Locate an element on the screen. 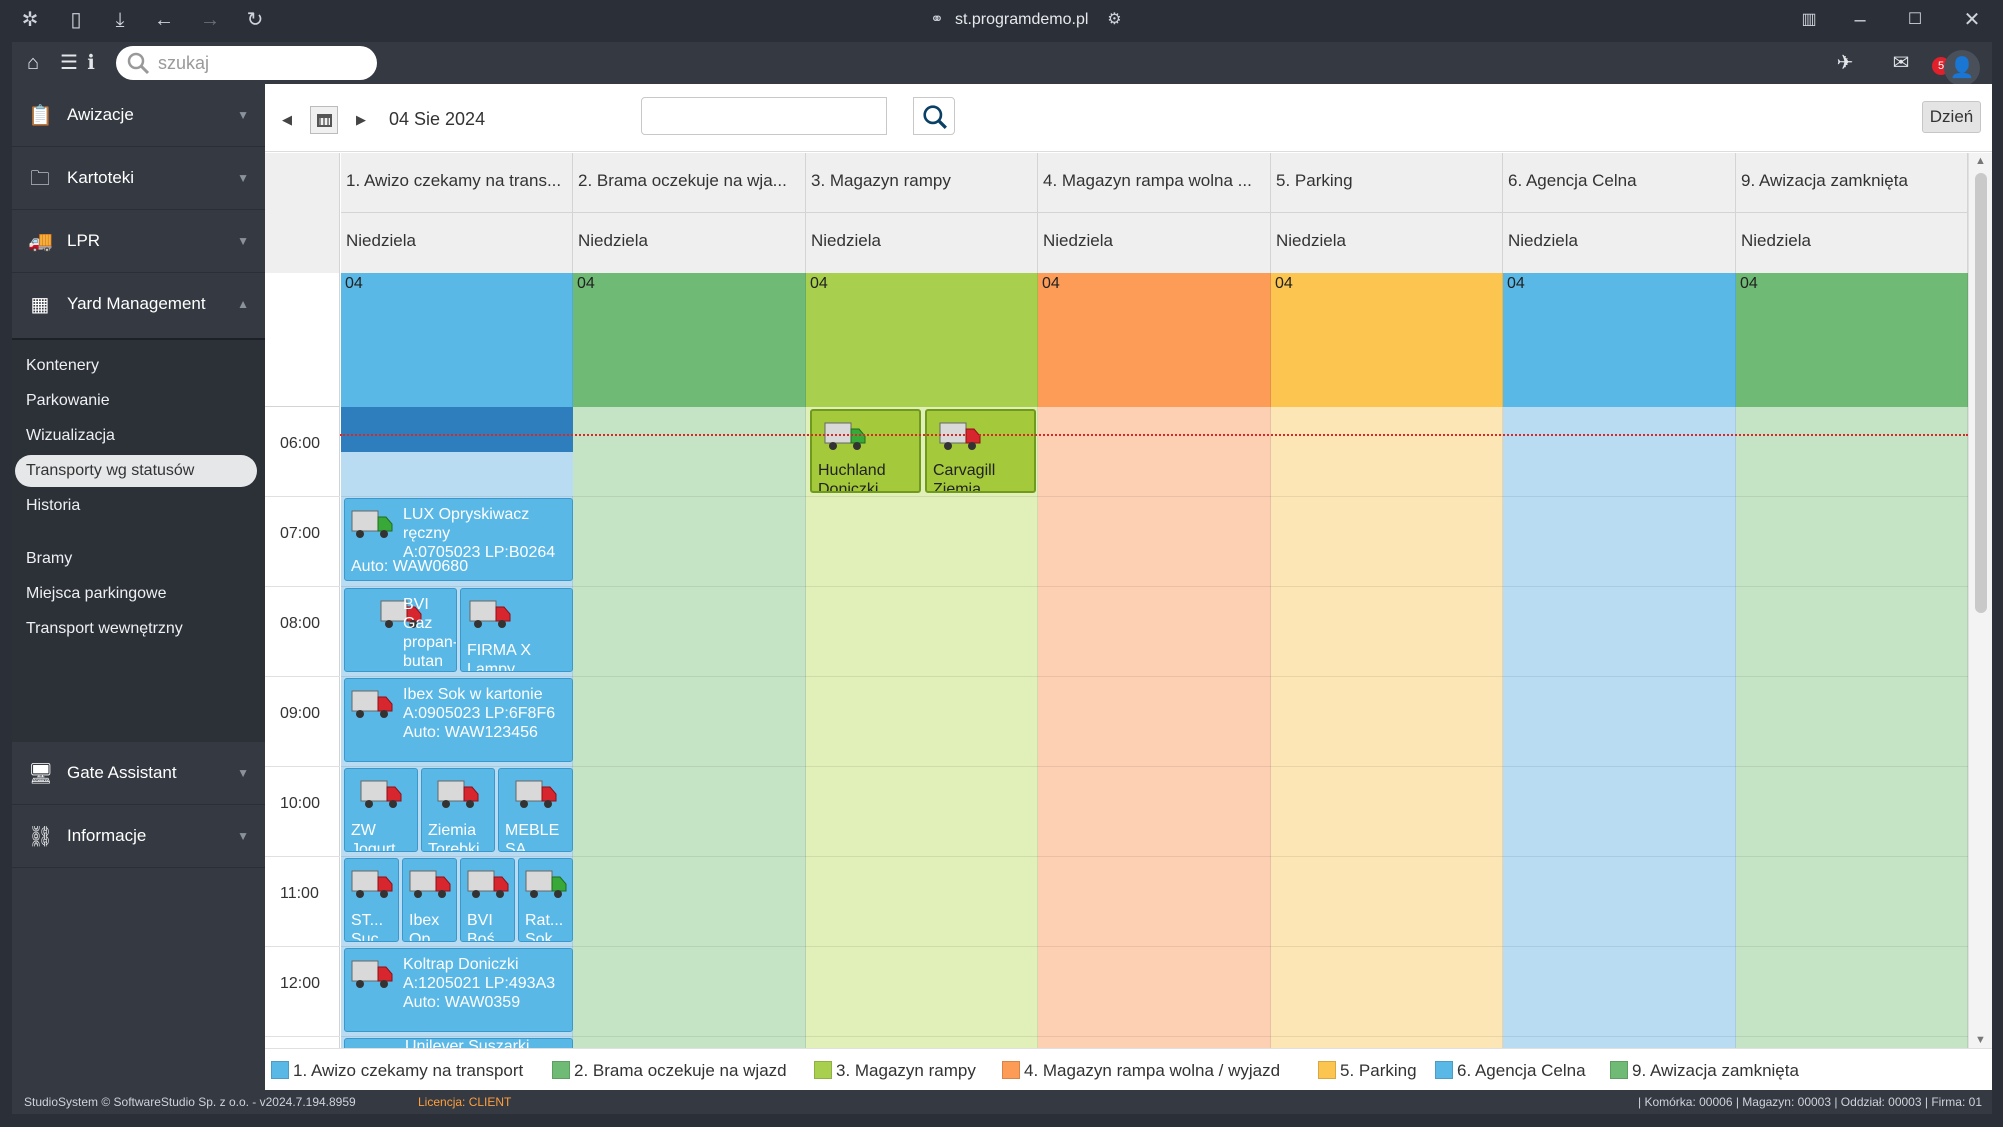  sidebar-item-kontenery: Kontenery is located at coordinates (62, 366).